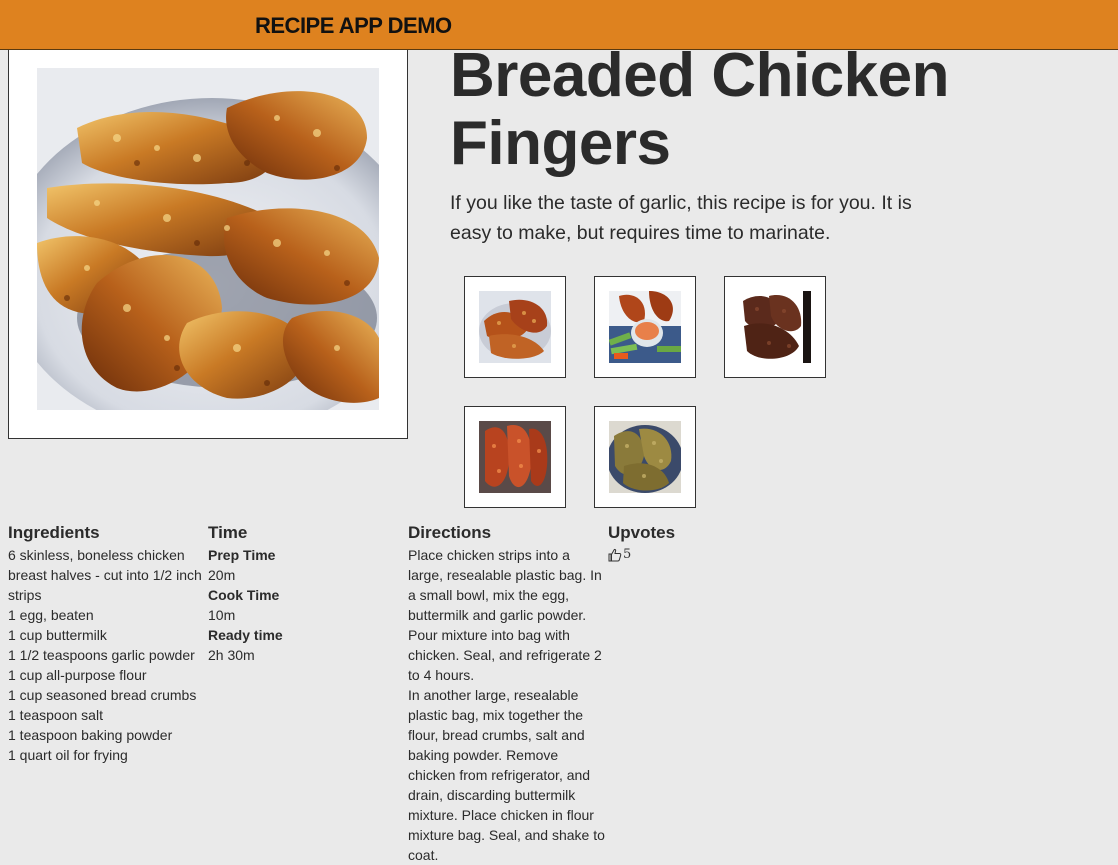  What do you see at coordinates (222, 615) in the screenshot?
I see `cook-time-value: 10m` at bounding box center [222, 615].